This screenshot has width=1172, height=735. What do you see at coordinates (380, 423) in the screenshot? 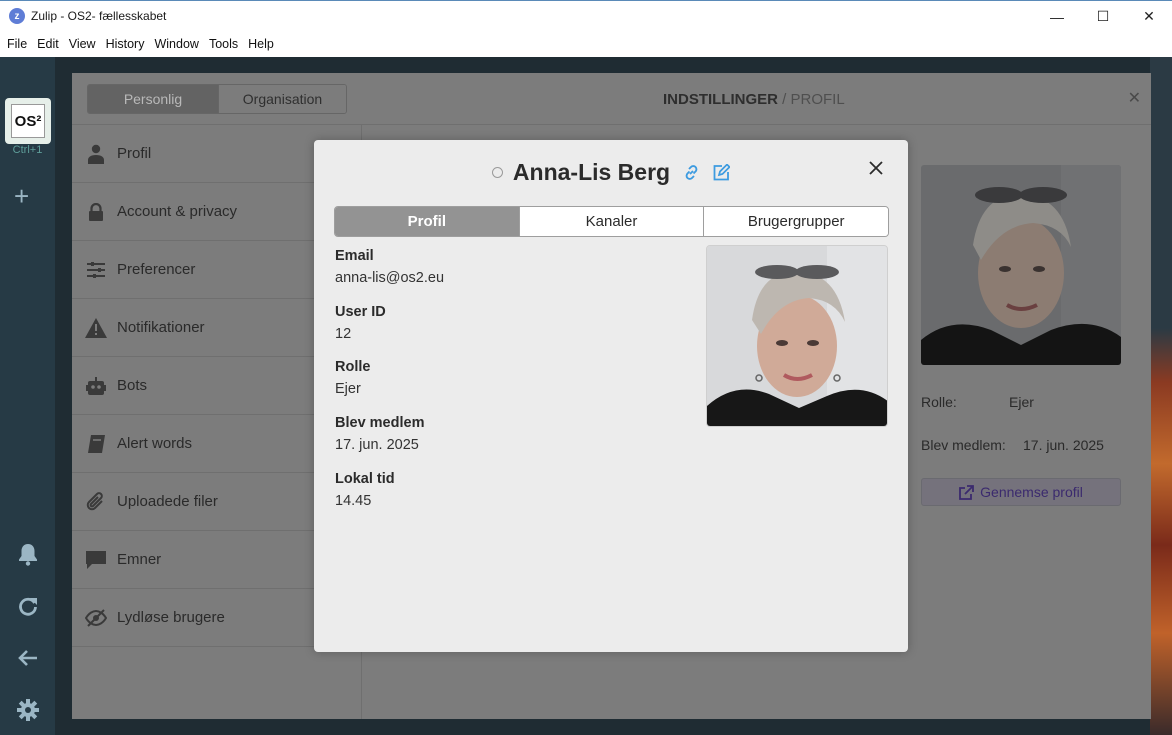
I see `field-label: Blev medlem` at bounding box center [380, 423].